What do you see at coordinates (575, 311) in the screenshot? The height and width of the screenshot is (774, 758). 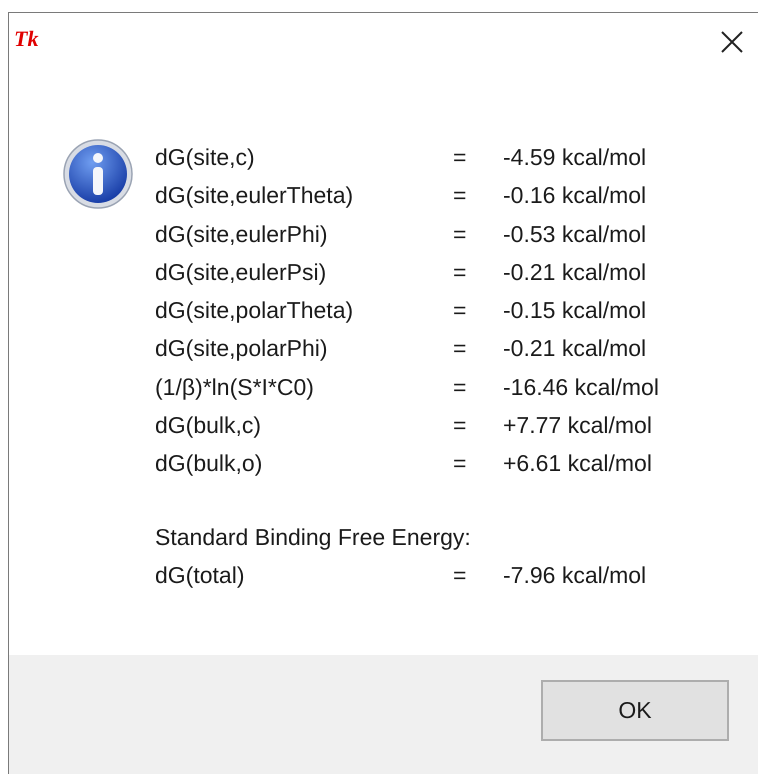 I see `energy-value: -0.15 kcal/mol` at bounding box center [575, 311].